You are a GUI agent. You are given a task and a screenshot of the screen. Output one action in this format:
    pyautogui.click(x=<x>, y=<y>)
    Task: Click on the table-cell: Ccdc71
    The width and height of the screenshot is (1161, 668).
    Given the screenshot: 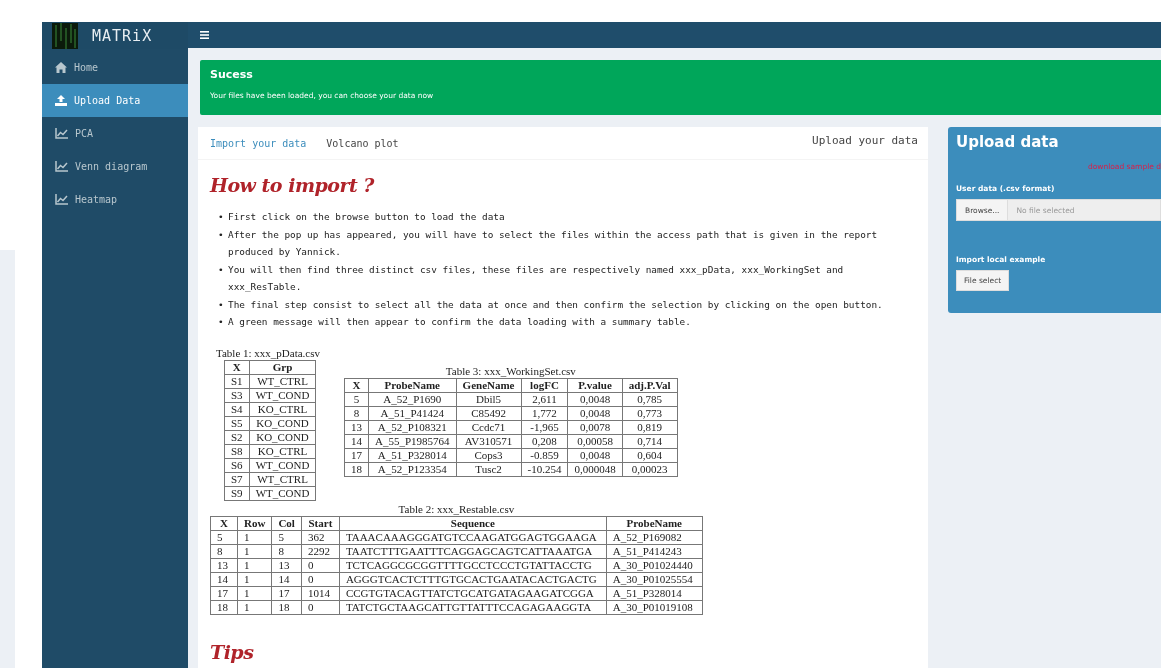 What is the action you would take?
    pyautogui.click(x=488, y=427)
    